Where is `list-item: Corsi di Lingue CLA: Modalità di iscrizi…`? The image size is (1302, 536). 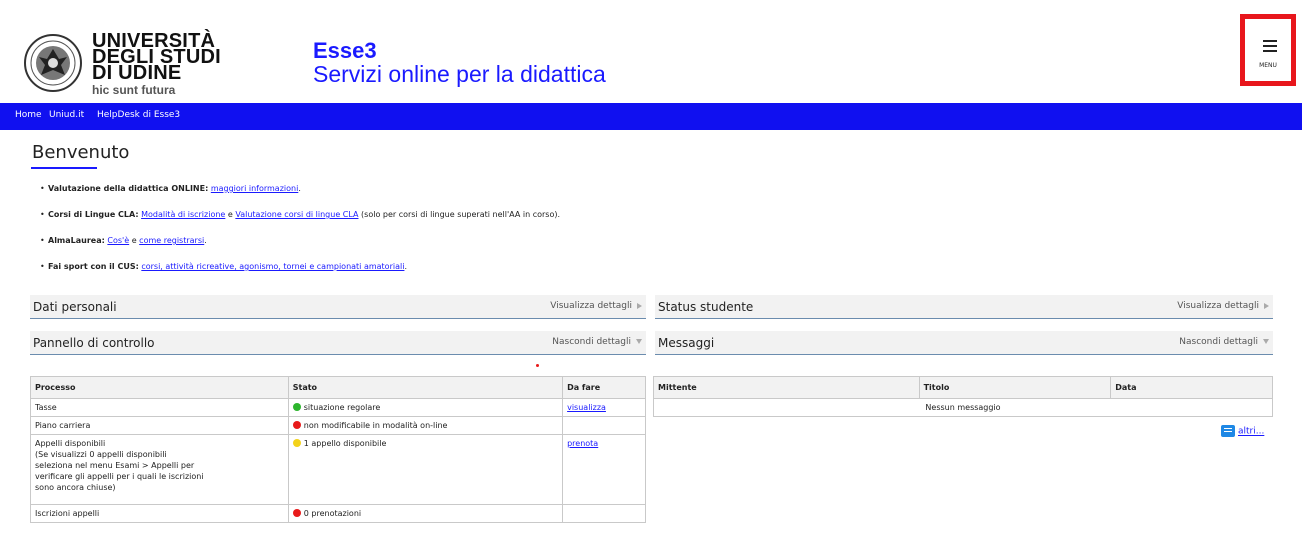
list-item: Corsi di Lingue CLA: Modalità di iscrizi… is located at coordinates (300, 223).